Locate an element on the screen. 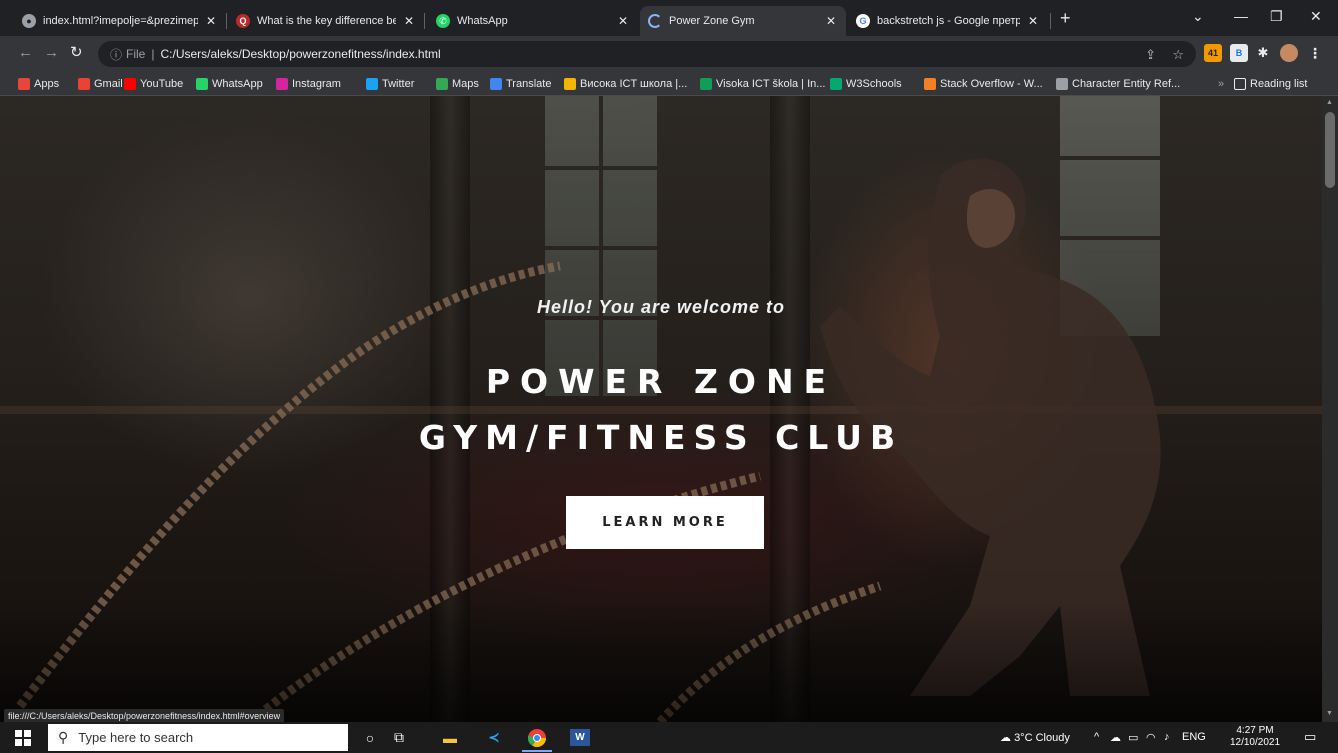 The height and width of the screenshot is (753, 1338). minimize-icon: — is located at coordinates (1241, 16).